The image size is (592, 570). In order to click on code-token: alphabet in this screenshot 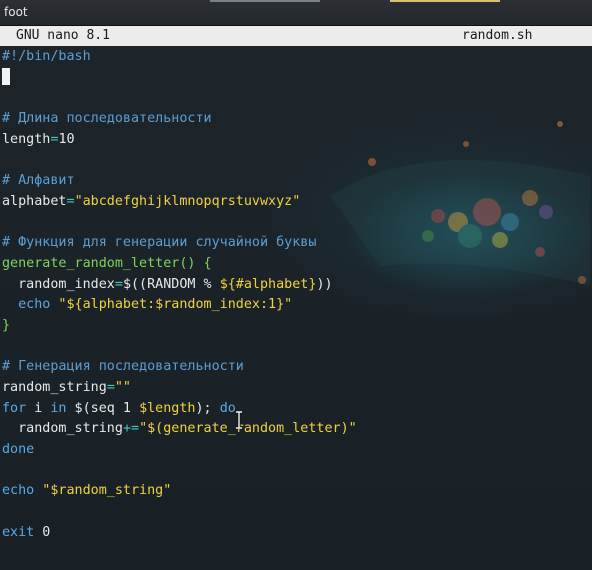, I will do `click(34, 201)`.